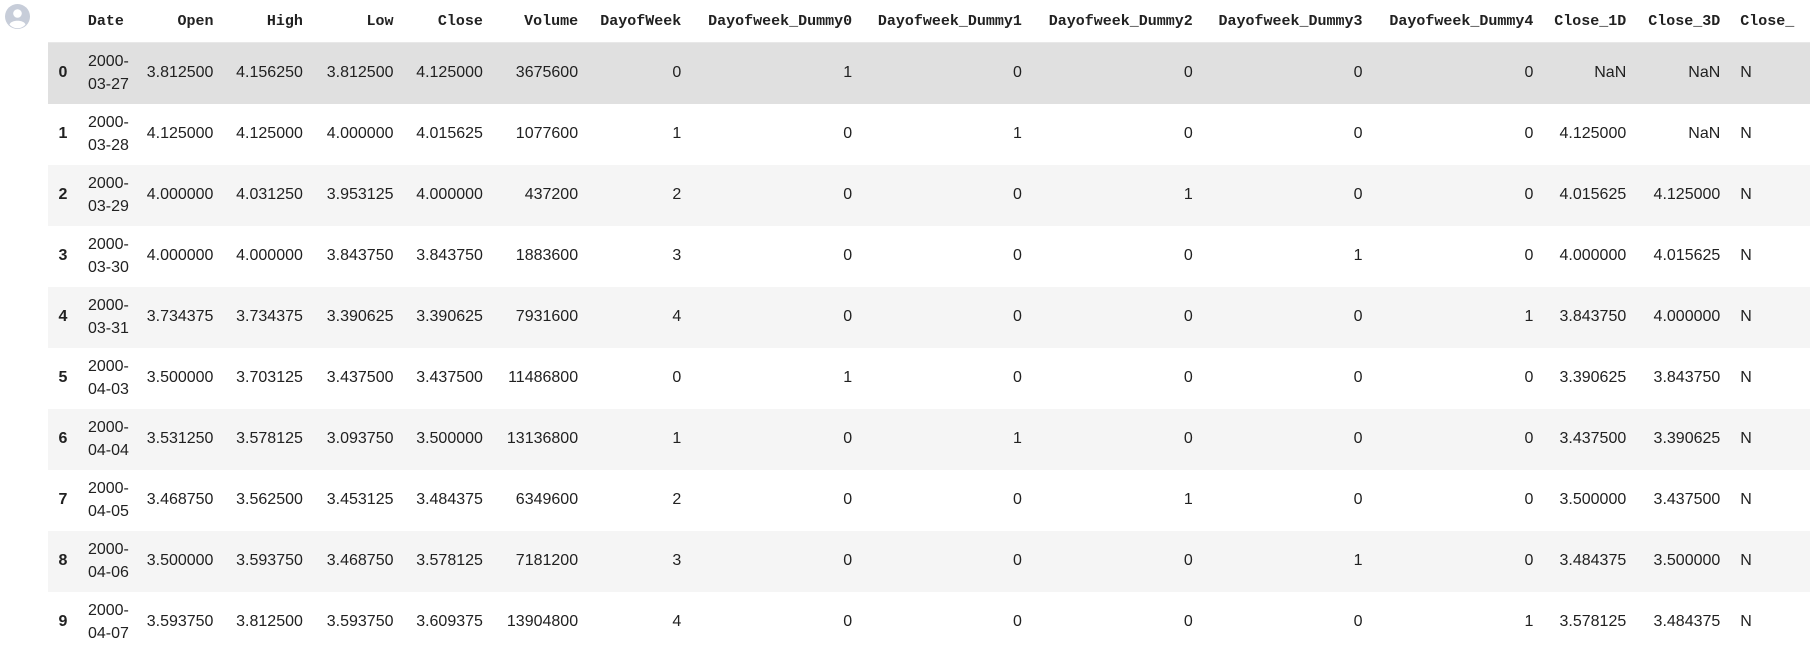  I want to click on row-index-cell: 1, so click(63, 133).